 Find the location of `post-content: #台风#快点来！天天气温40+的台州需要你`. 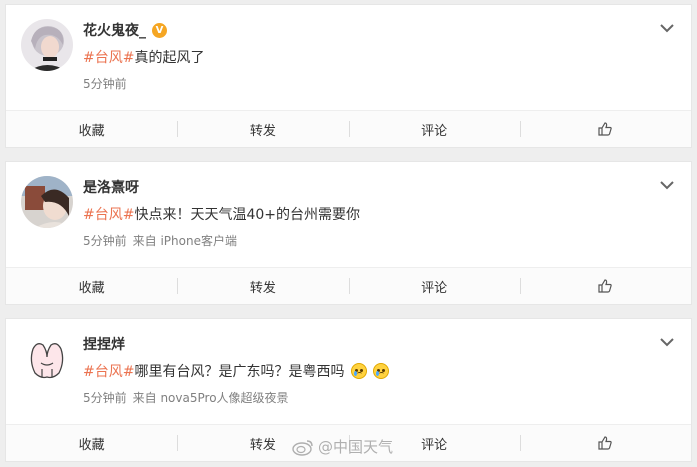

post-content: #台风#快点来！天天气温40+的台州需要你 is located at coordinates (221, 214).